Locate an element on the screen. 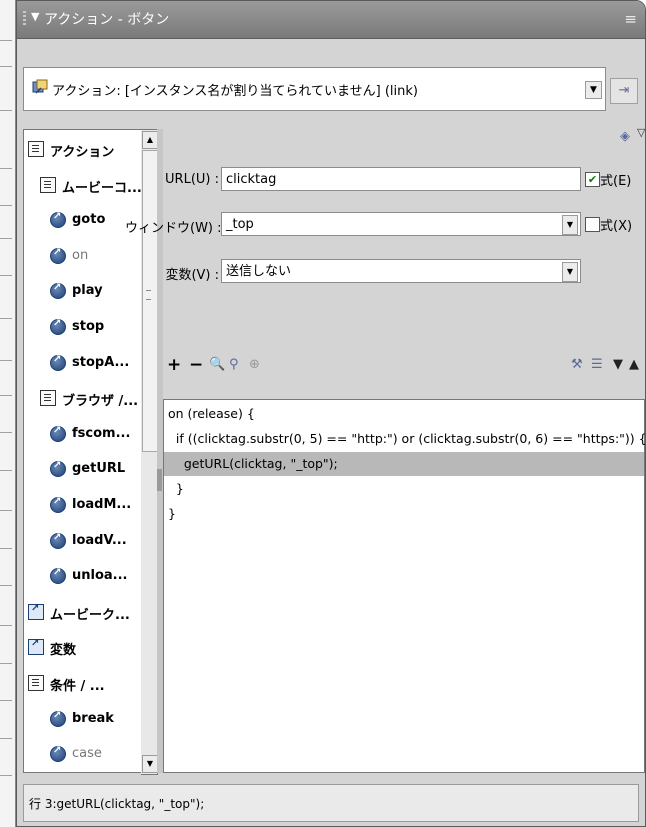  window-expression-checkbox is located at coordinates (592, 224).